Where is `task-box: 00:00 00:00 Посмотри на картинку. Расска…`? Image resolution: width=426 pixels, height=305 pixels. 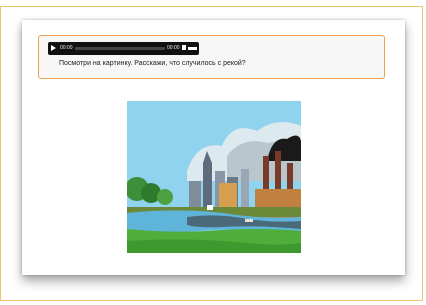 task-box: 00:00 00:00 Посмотри на картинку. Расска… is located at coordinates (211, 57).